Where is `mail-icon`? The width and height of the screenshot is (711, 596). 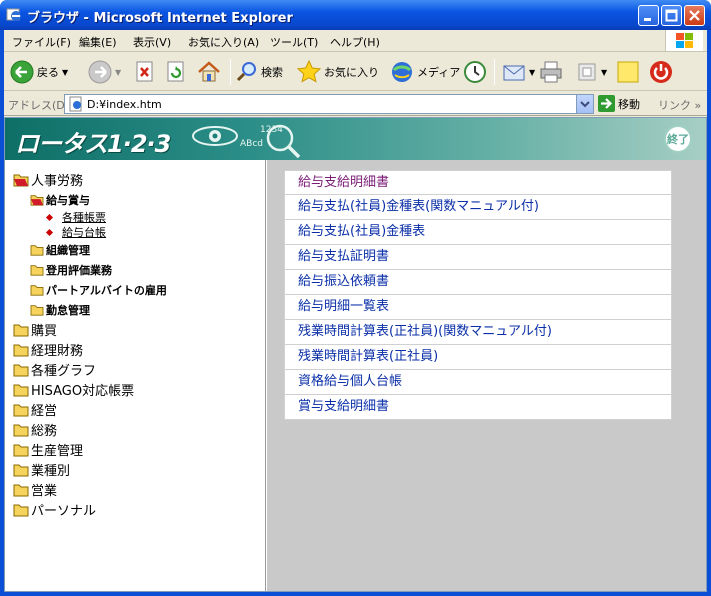 mail-icon is located at coordinates (514, 73).